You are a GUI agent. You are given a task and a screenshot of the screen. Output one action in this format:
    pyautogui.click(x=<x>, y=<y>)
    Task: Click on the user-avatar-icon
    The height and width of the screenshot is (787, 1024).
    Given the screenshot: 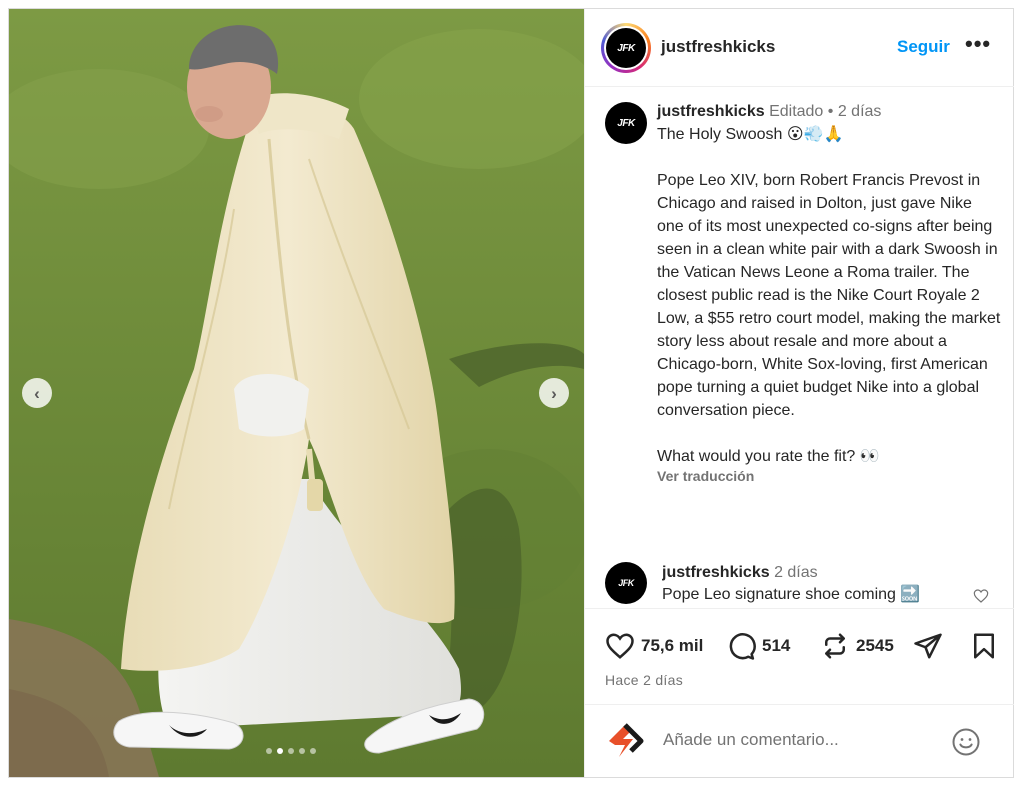 What is the action you would take?
    pyautogui.click(x=626, y=740)
    